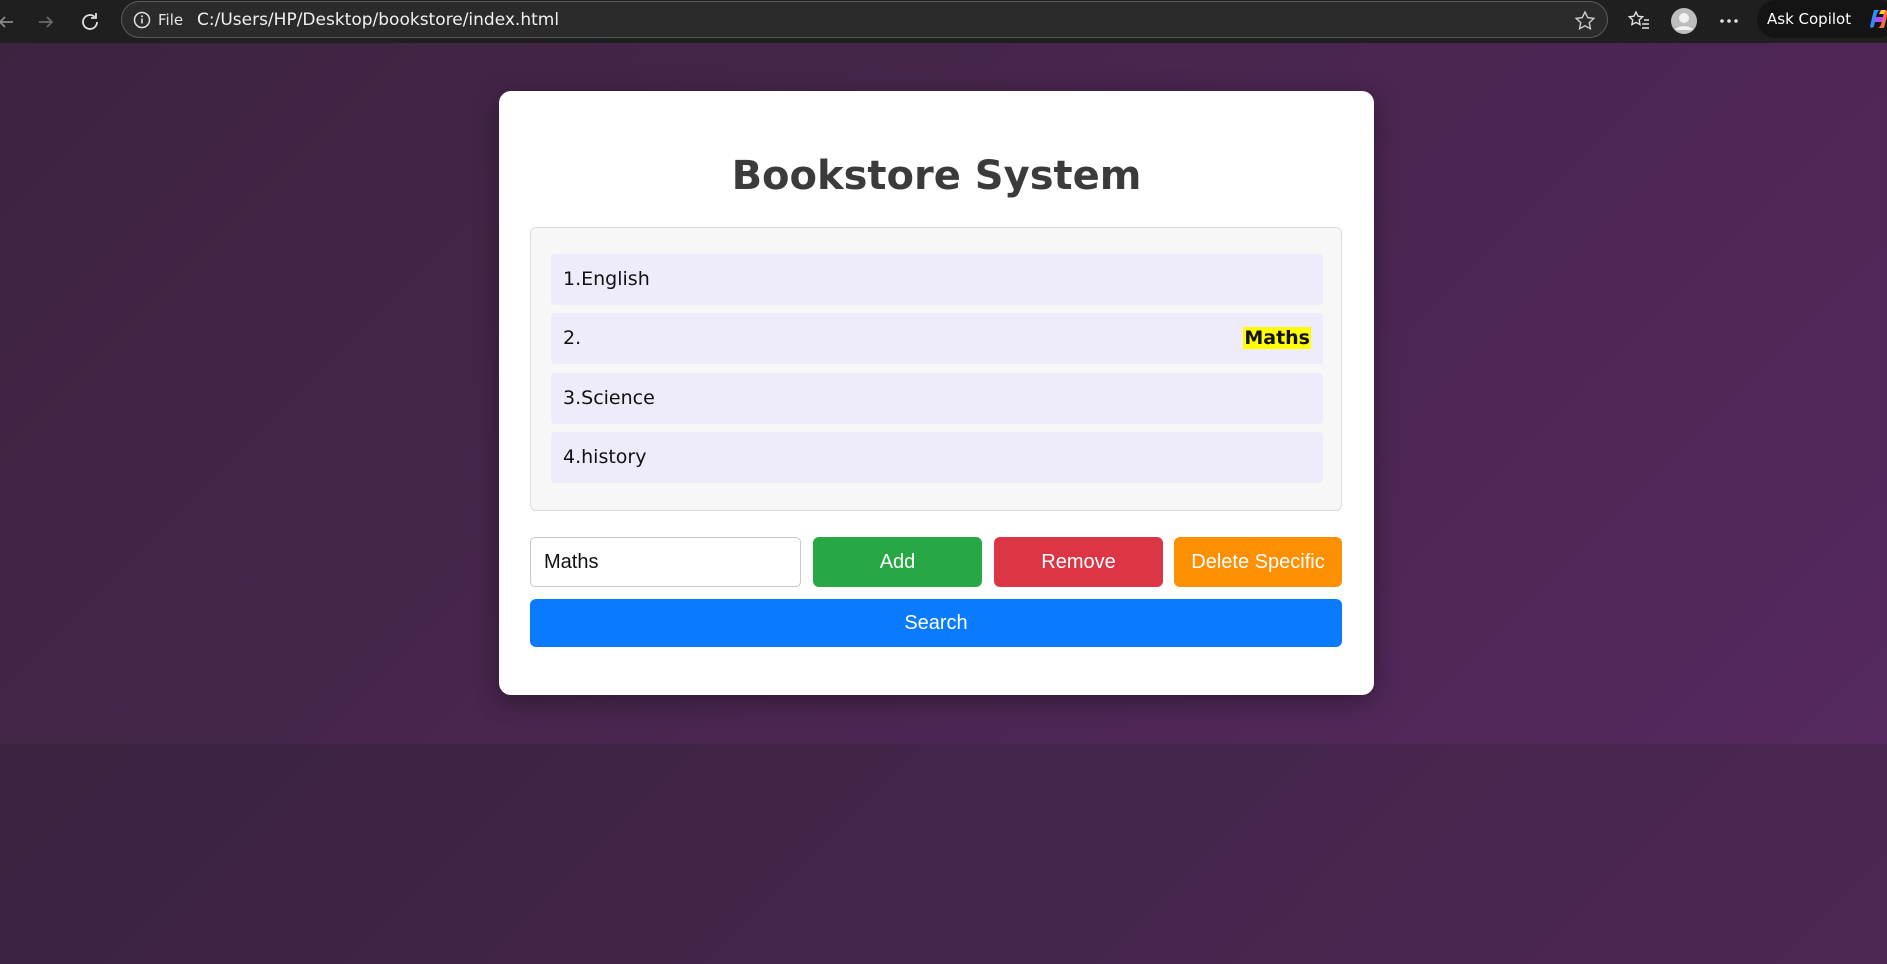  What do you see at coordinates (606, 279) in the screenshot?
I see `list-item-text: 1.English` at bounding box center [606, 279].